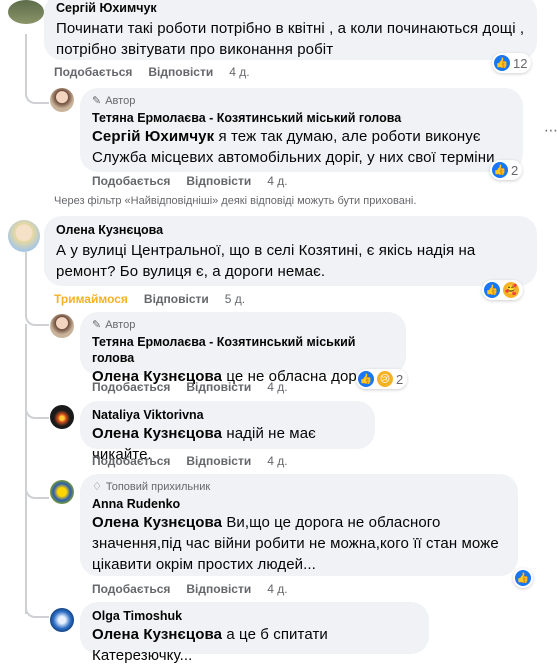  What do you see at coordinates (290, 230) in the screenshot?
I see `comment-author: Олена Кузнєцова` at bounding box center [290, 230].